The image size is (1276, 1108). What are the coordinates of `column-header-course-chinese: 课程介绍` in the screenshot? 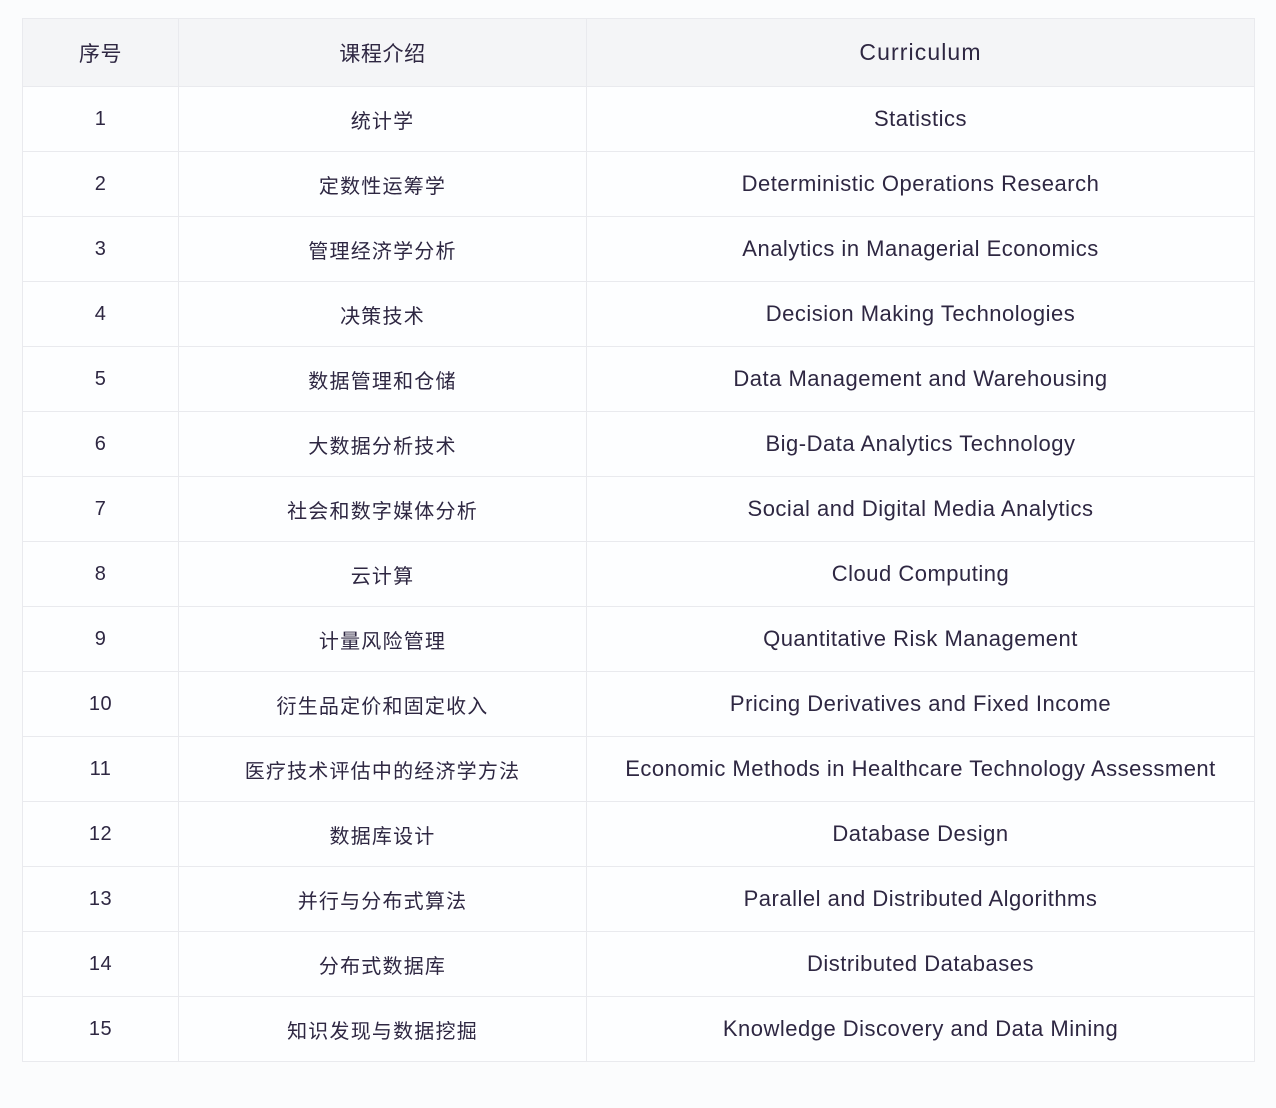 It's located at (382, 52).